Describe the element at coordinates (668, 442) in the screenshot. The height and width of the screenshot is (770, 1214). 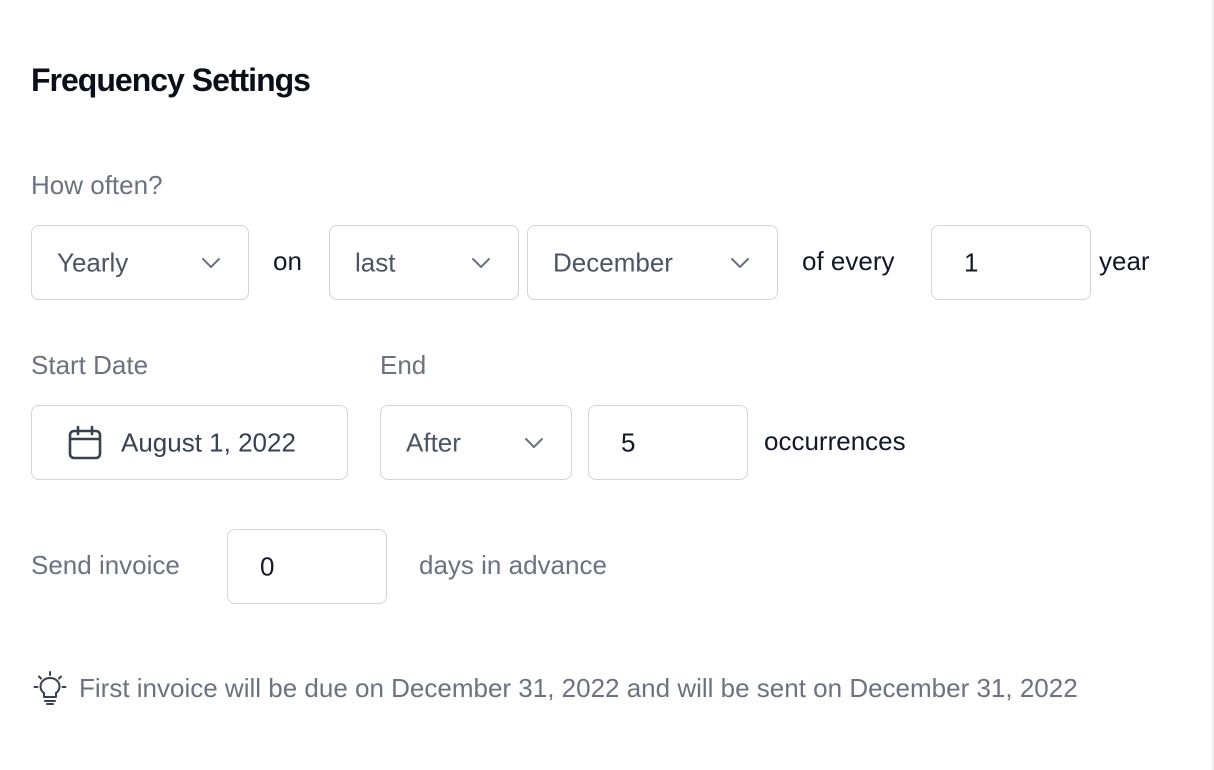
I see `occurrences-input: 5` at that location.